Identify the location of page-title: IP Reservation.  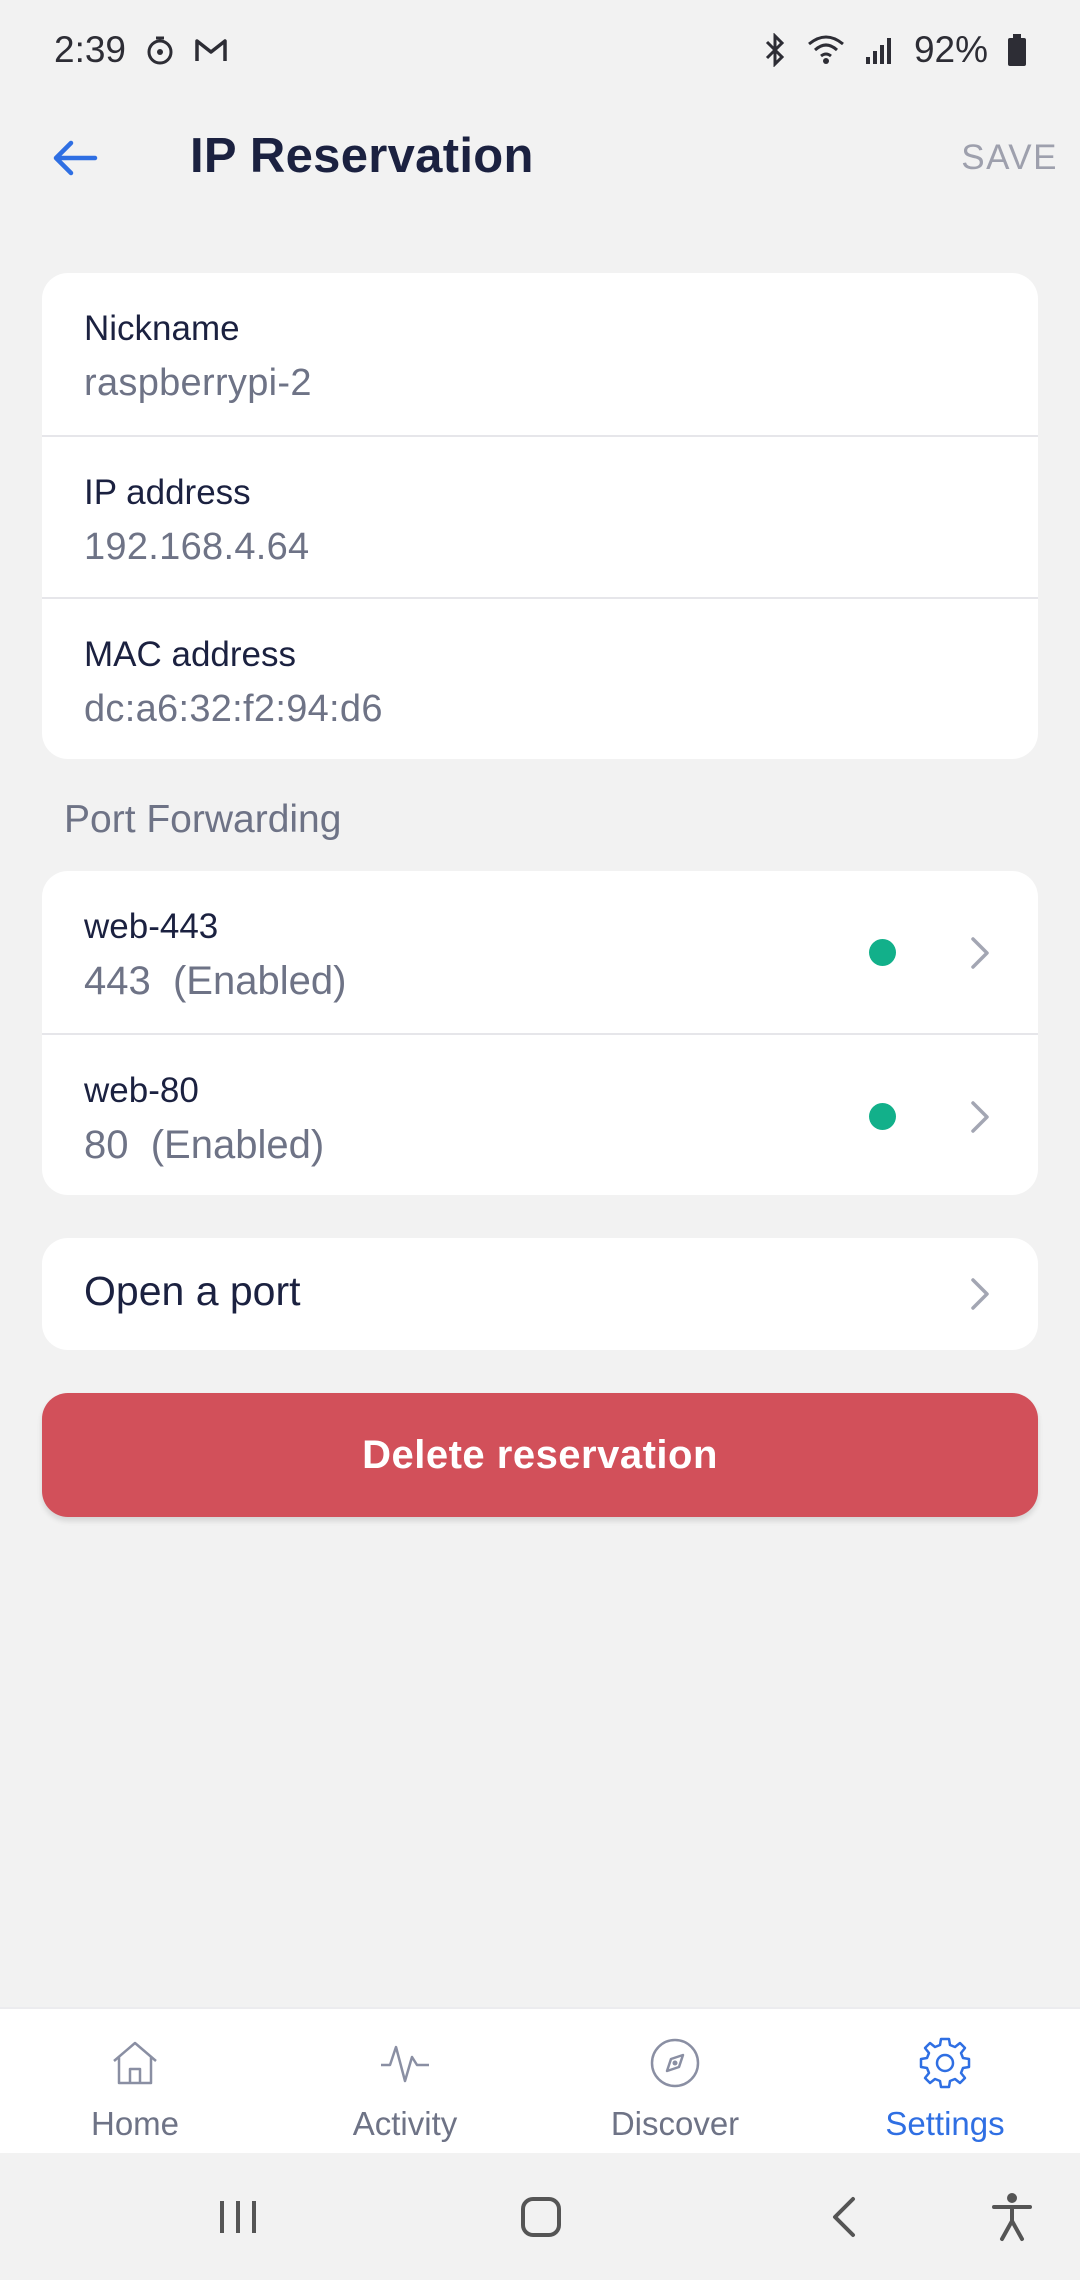
(362, 156).